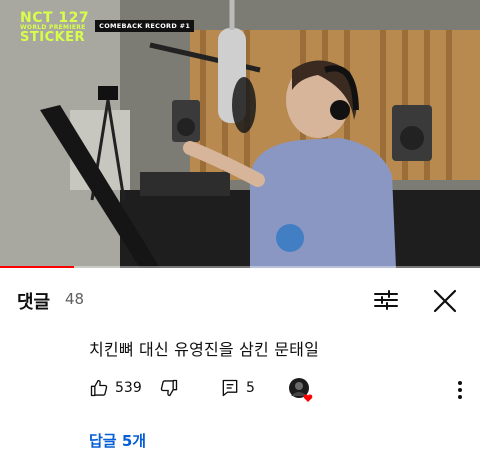 This screenshot has height=466, width=480. I want to click on progress-bar, so click(240, 267).